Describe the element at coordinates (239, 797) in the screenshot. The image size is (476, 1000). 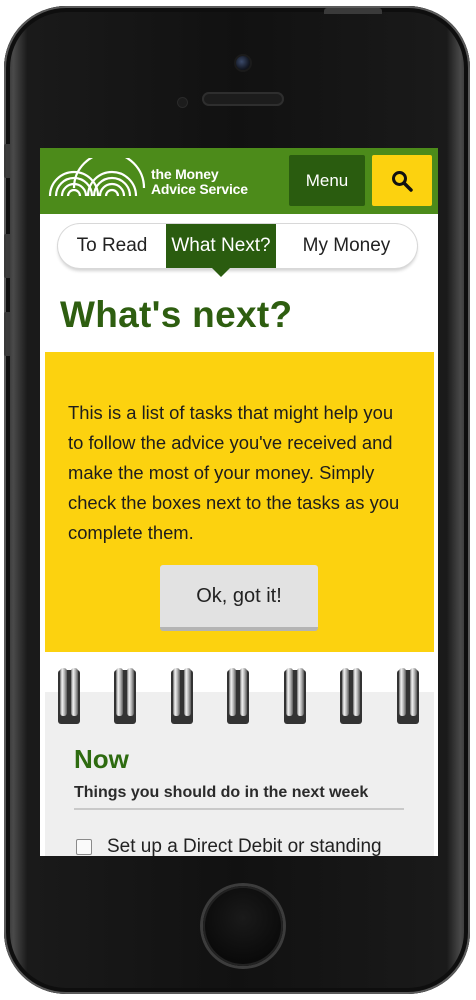
I see `section-subheading: Things you should do in the next week` at that location.